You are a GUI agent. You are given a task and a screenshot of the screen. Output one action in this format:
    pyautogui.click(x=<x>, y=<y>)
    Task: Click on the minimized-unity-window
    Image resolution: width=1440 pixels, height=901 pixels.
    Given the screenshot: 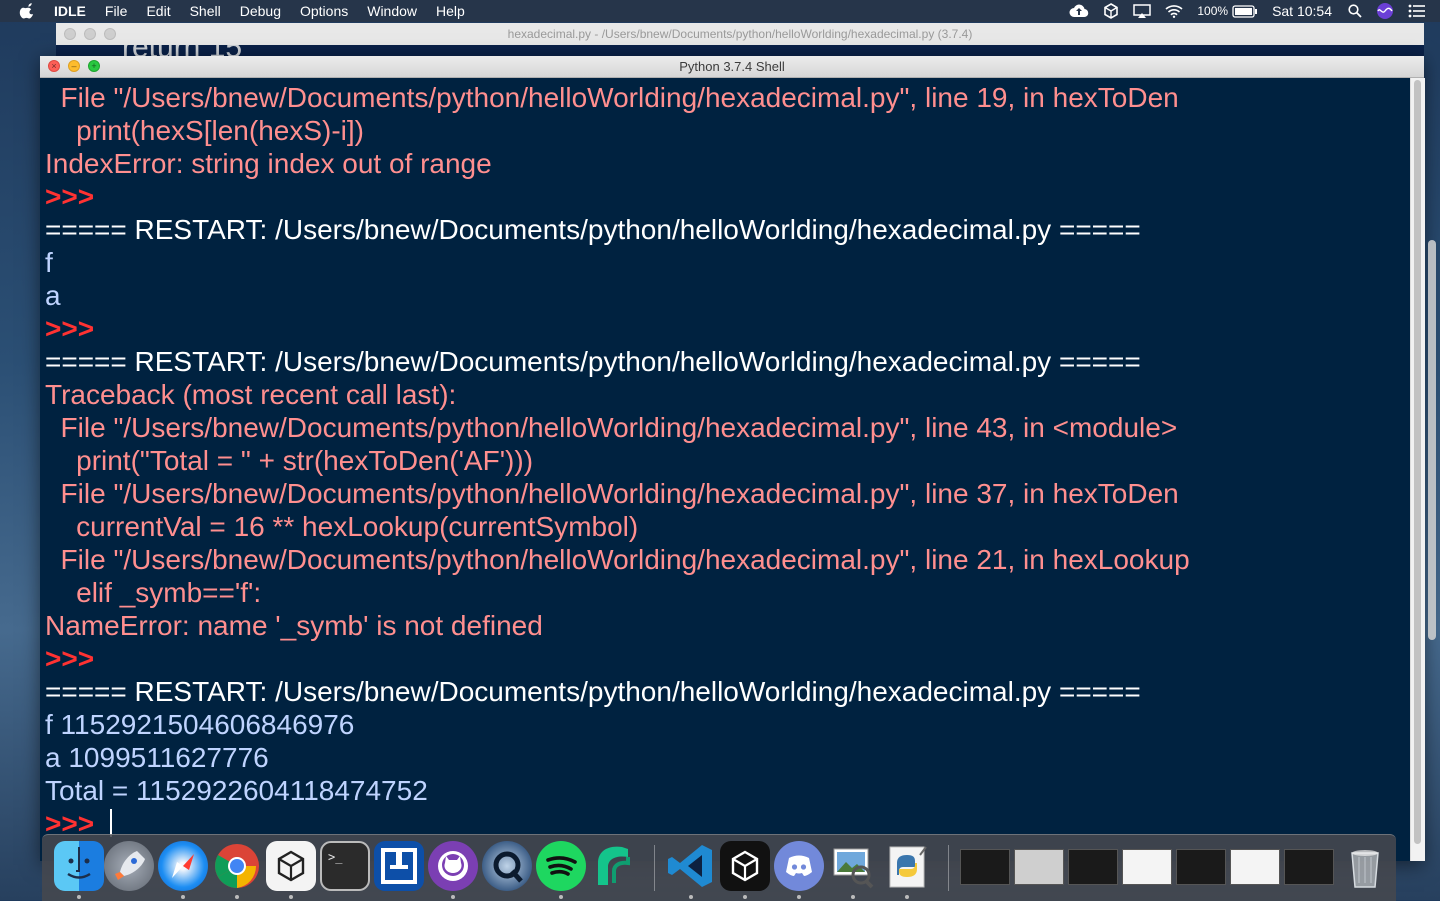 What is the action you would take?
    pyautogui.click(x=1039, y=867)
    